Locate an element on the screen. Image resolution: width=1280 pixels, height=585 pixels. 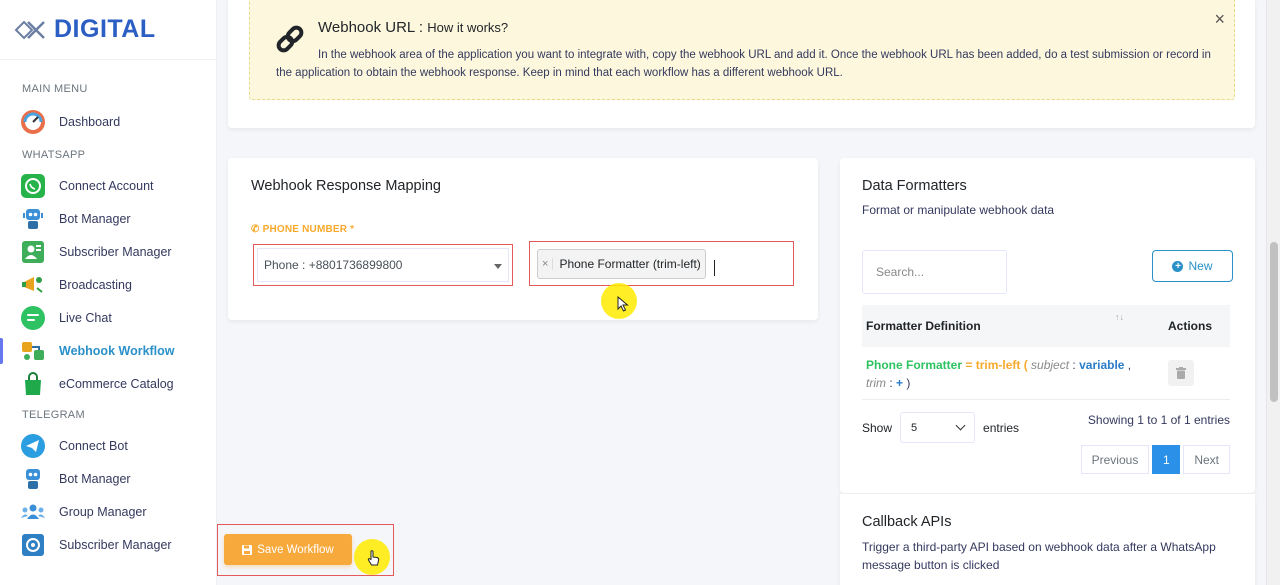
callback-title: Callback APIs is located at coordinates (907, 522).